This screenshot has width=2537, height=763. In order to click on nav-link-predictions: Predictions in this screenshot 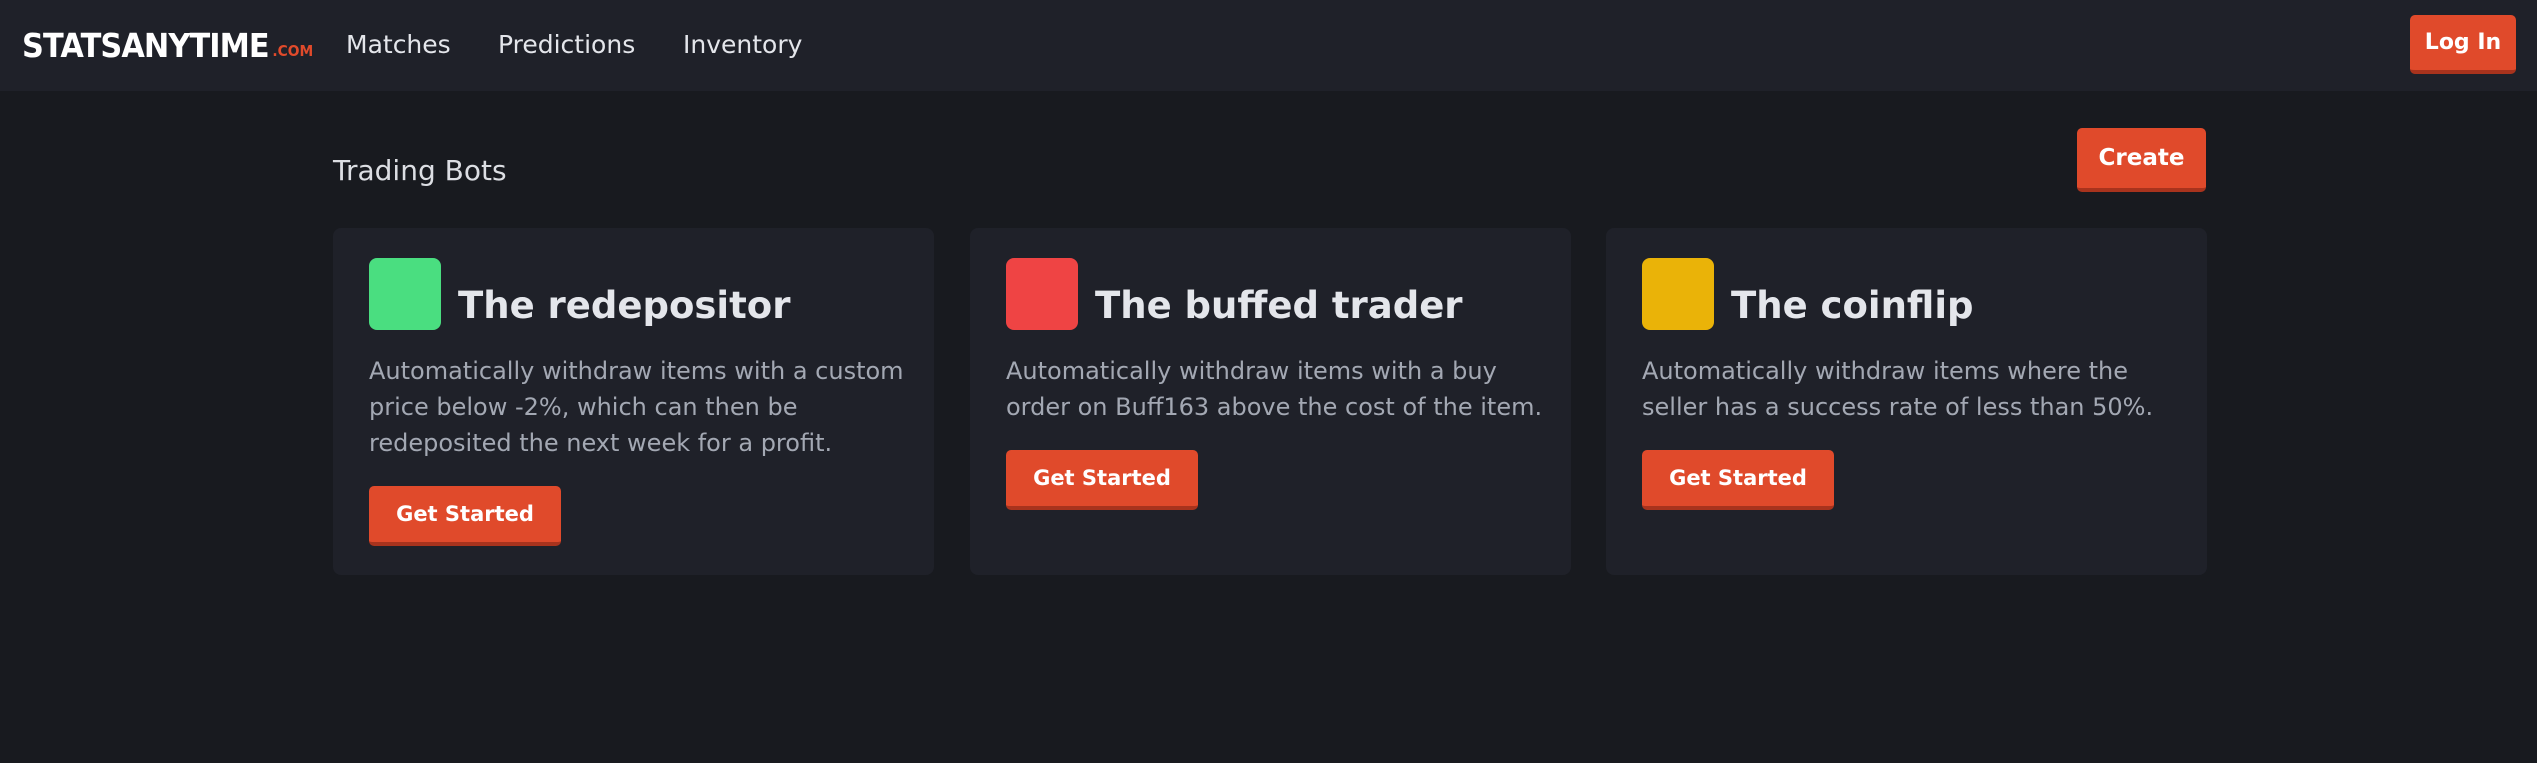, I will do `click(566, 45)`.